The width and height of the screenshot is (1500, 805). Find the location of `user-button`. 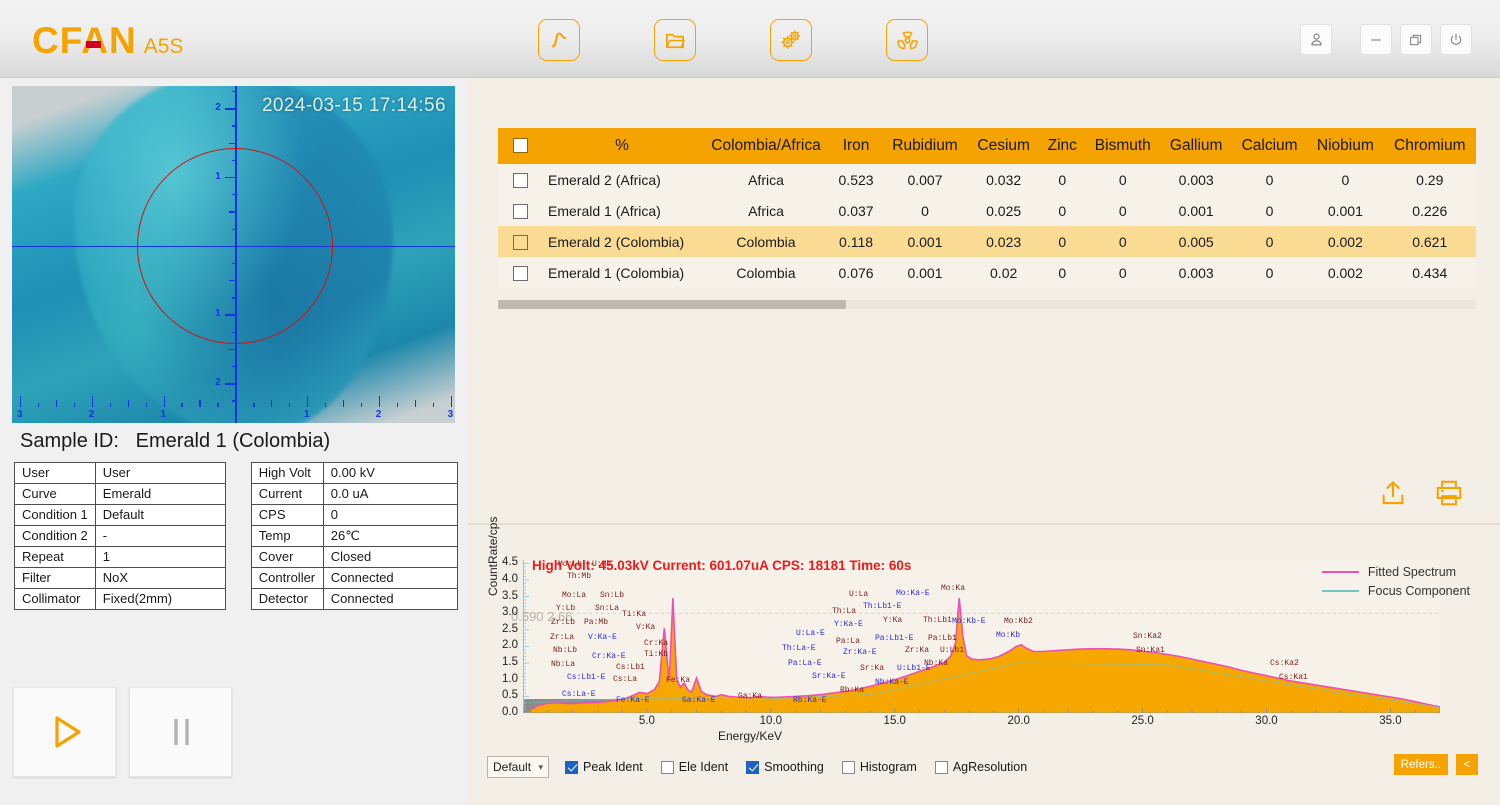

user-button is located at coordinates (1316, 39).